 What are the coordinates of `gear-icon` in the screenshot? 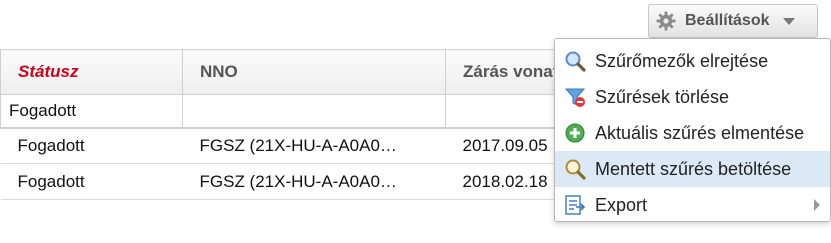 It's located at (666, 21).